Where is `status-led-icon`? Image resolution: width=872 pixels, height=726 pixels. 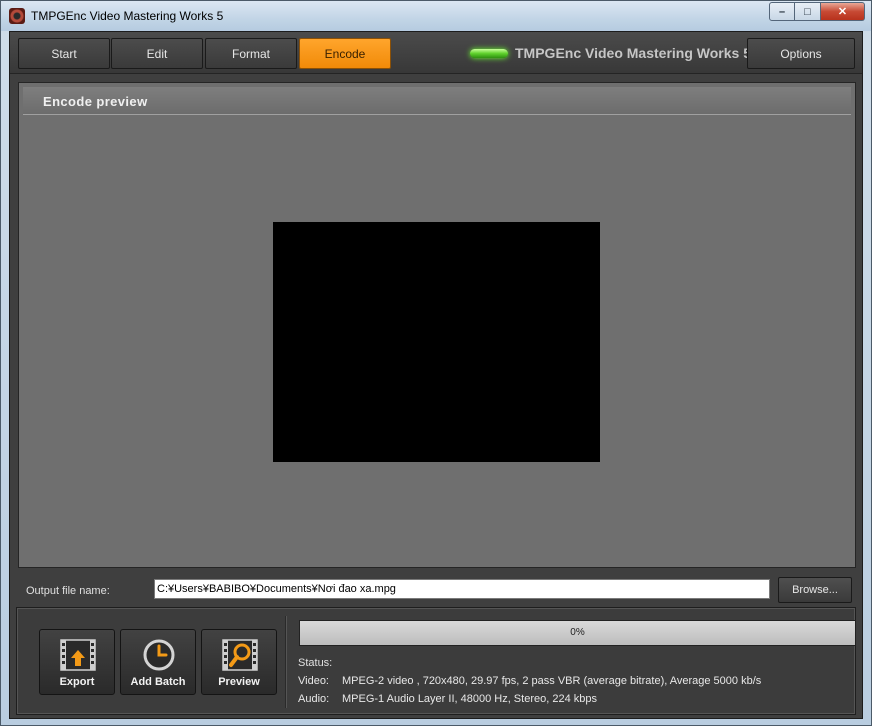
status-led-icon is located at coordinates (489, 53).